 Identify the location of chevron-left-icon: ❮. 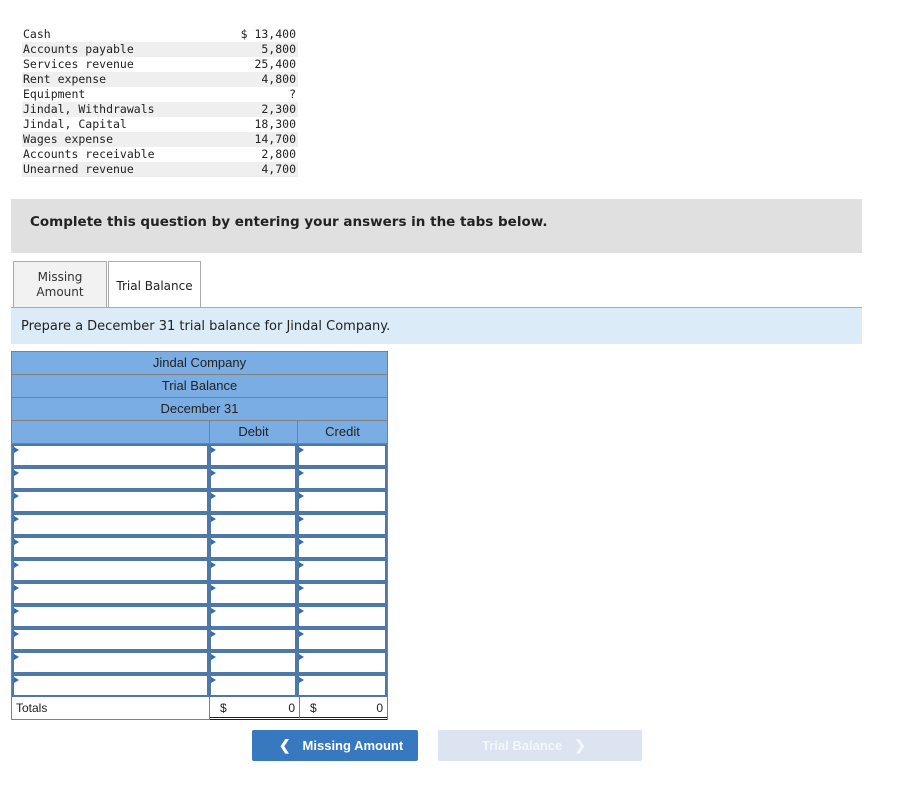
(284, 745).